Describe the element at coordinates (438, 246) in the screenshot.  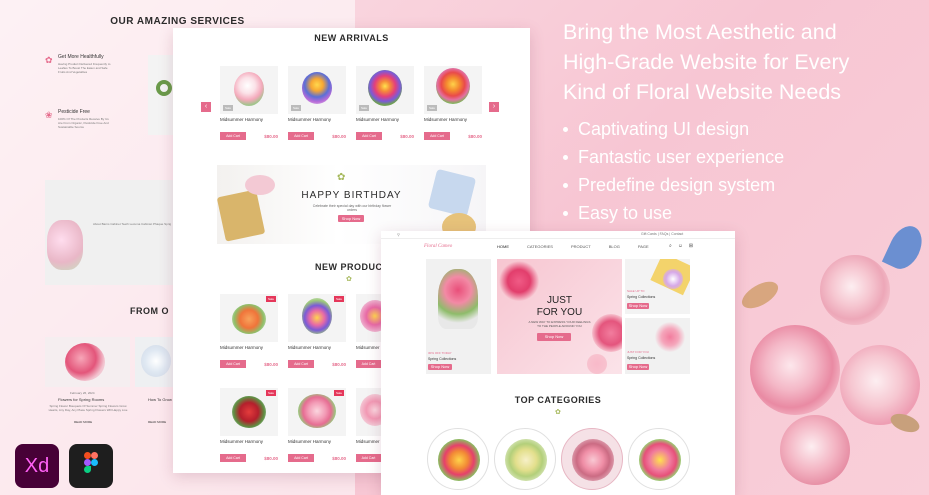
I see `shop-logo: Floral Cameo` at that location.